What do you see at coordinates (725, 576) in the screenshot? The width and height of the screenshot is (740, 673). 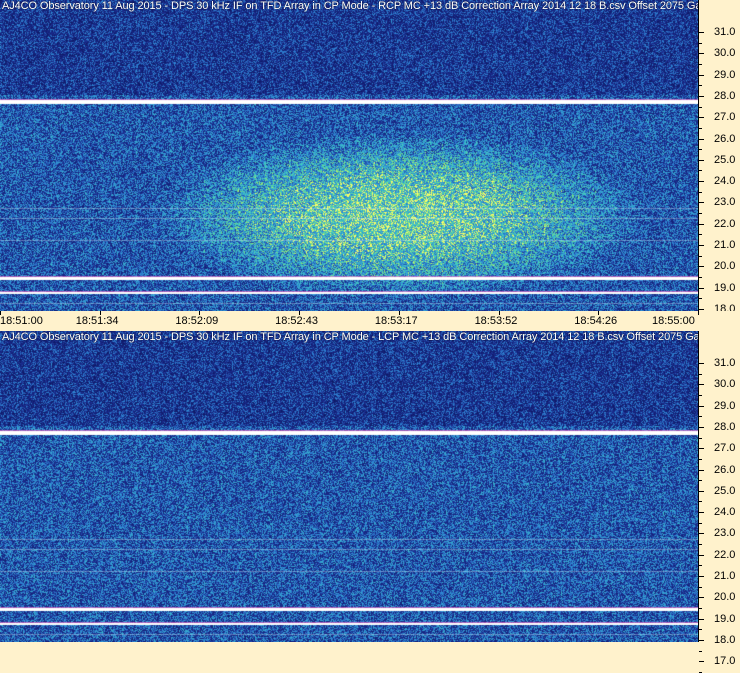 I see `frequency-label: 21.0` at bounding box center [725, 576].